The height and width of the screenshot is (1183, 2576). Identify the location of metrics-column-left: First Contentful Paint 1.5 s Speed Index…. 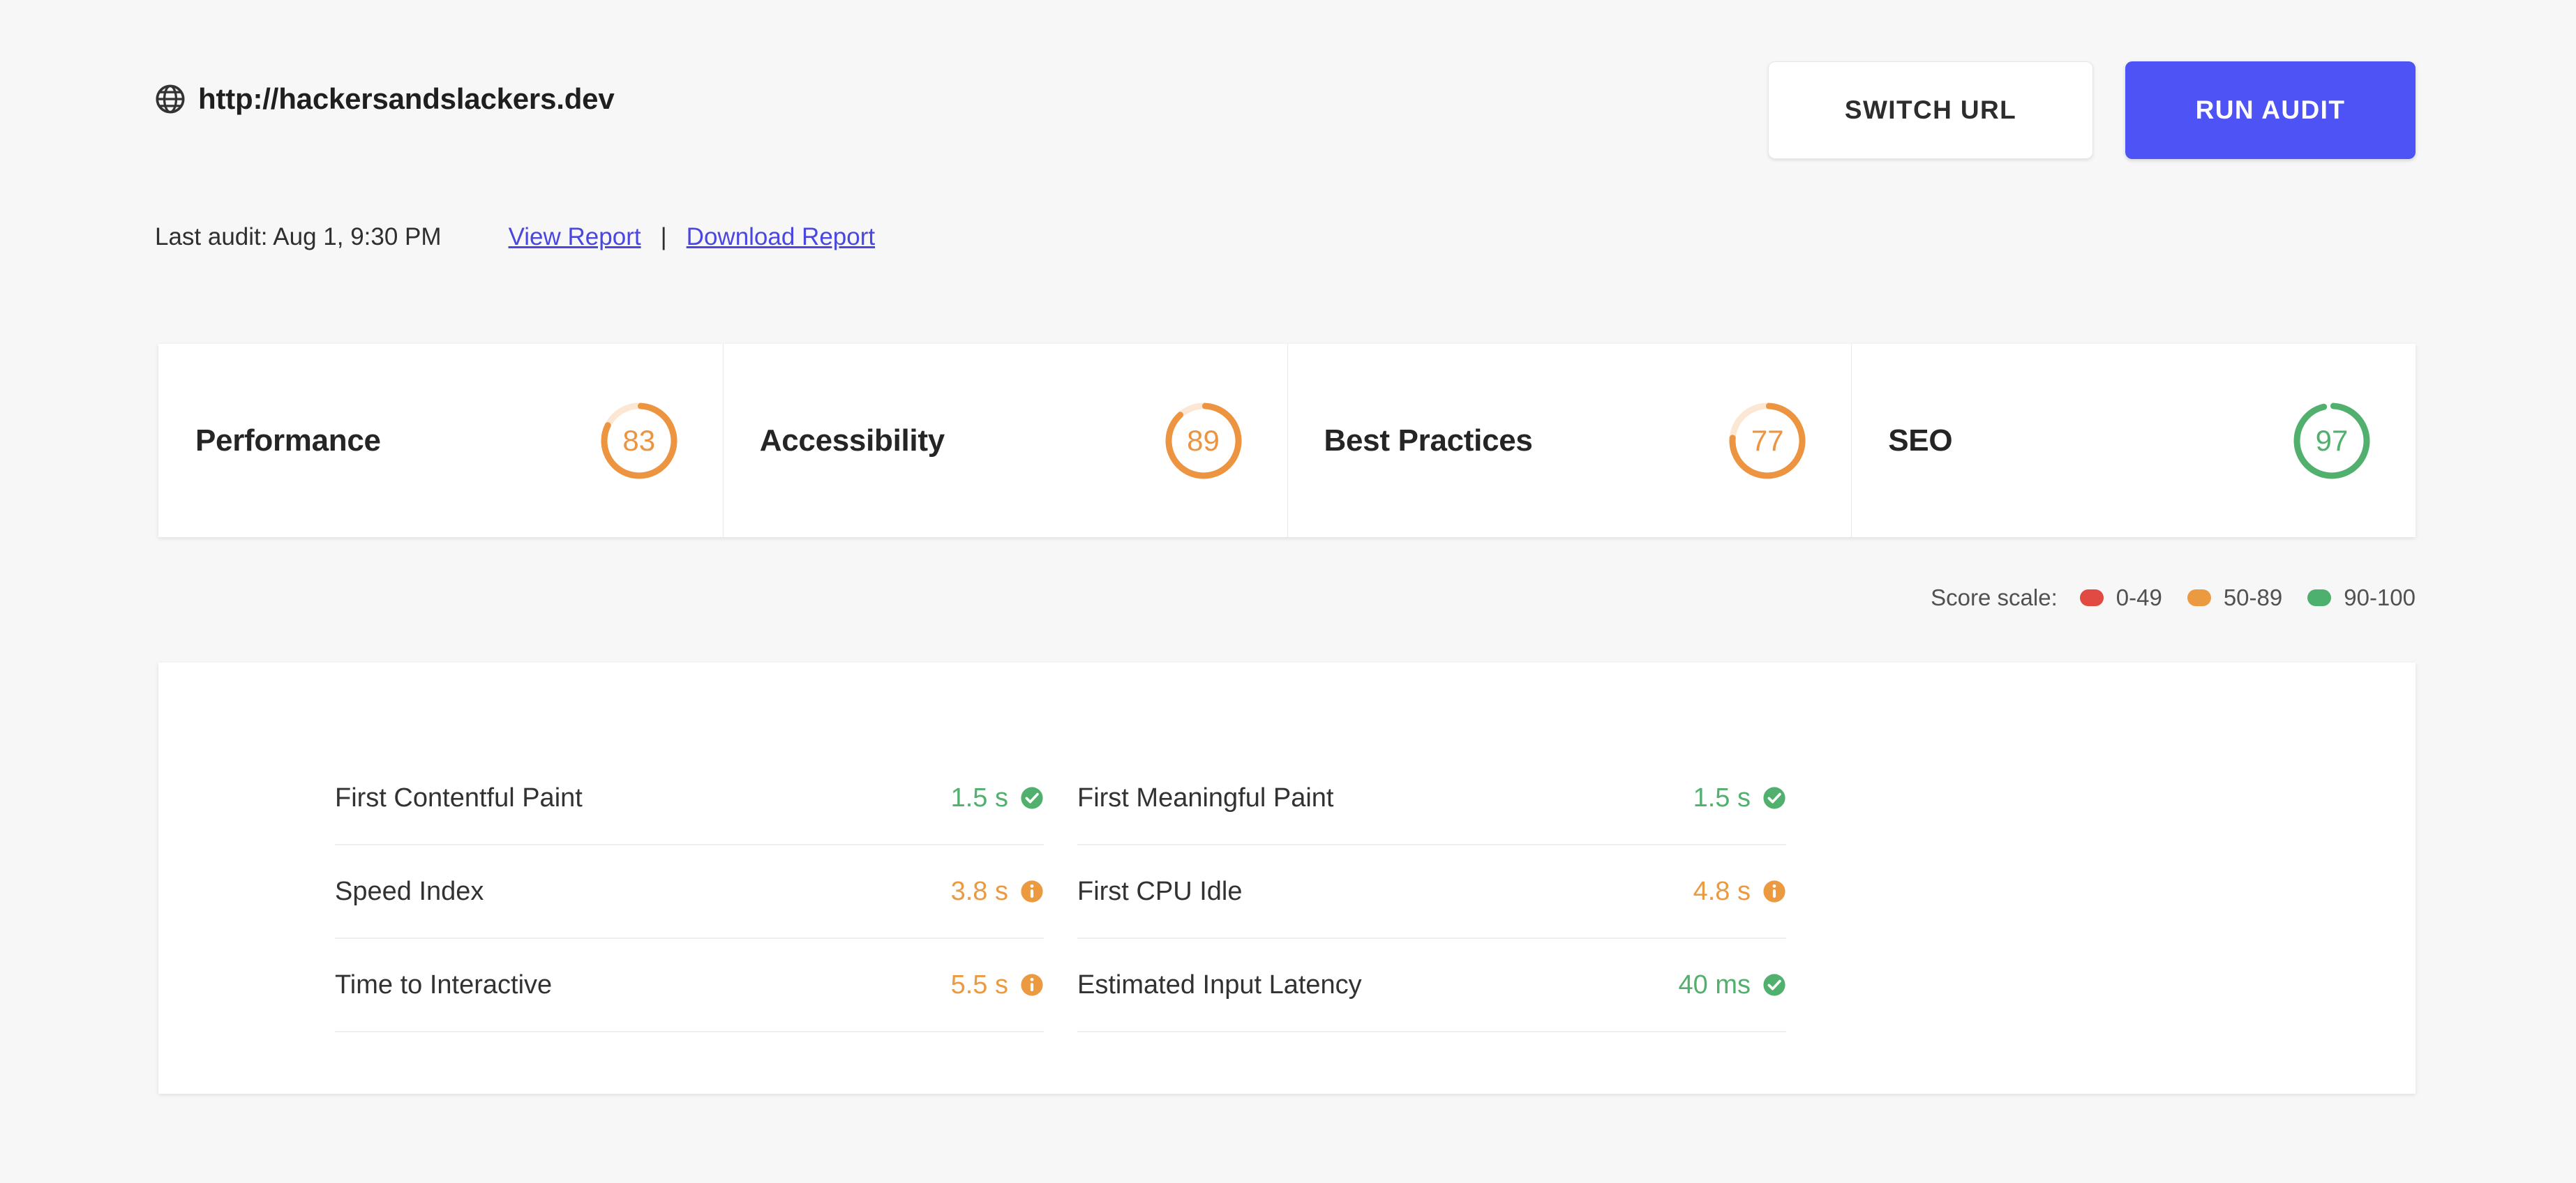
(689, 892).